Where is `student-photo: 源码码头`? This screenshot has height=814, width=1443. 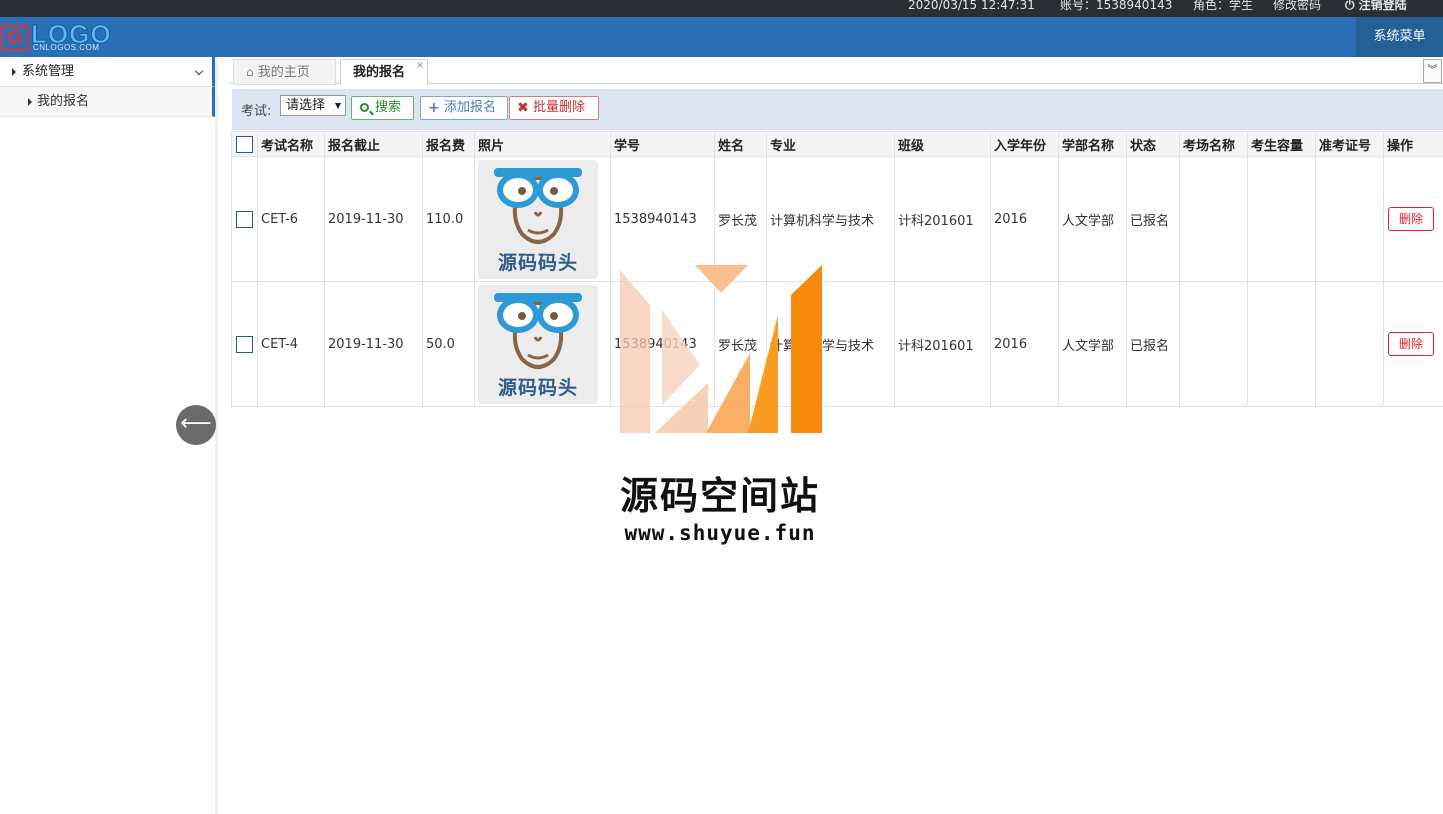 student-photo: 源码码头 is located at coordinates (538, 344).